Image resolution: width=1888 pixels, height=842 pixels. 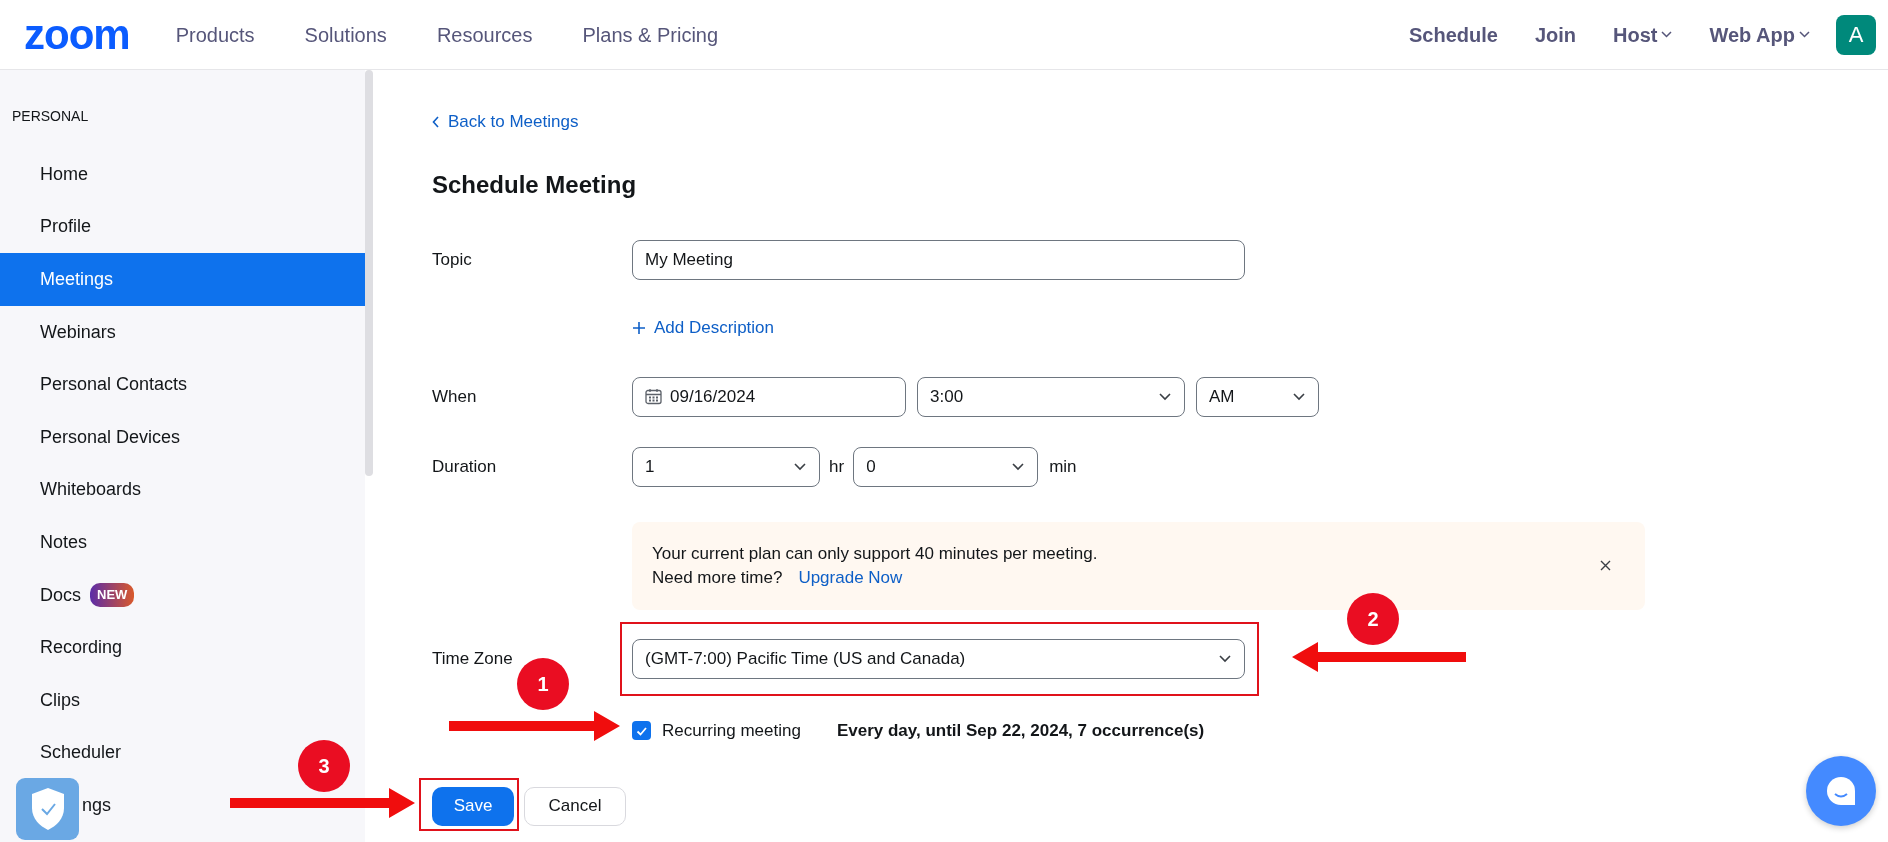 What do you see at coordinates (837, 466) in the screenshot?
I see `unit-label: hr` at bounding box center [837, 466].